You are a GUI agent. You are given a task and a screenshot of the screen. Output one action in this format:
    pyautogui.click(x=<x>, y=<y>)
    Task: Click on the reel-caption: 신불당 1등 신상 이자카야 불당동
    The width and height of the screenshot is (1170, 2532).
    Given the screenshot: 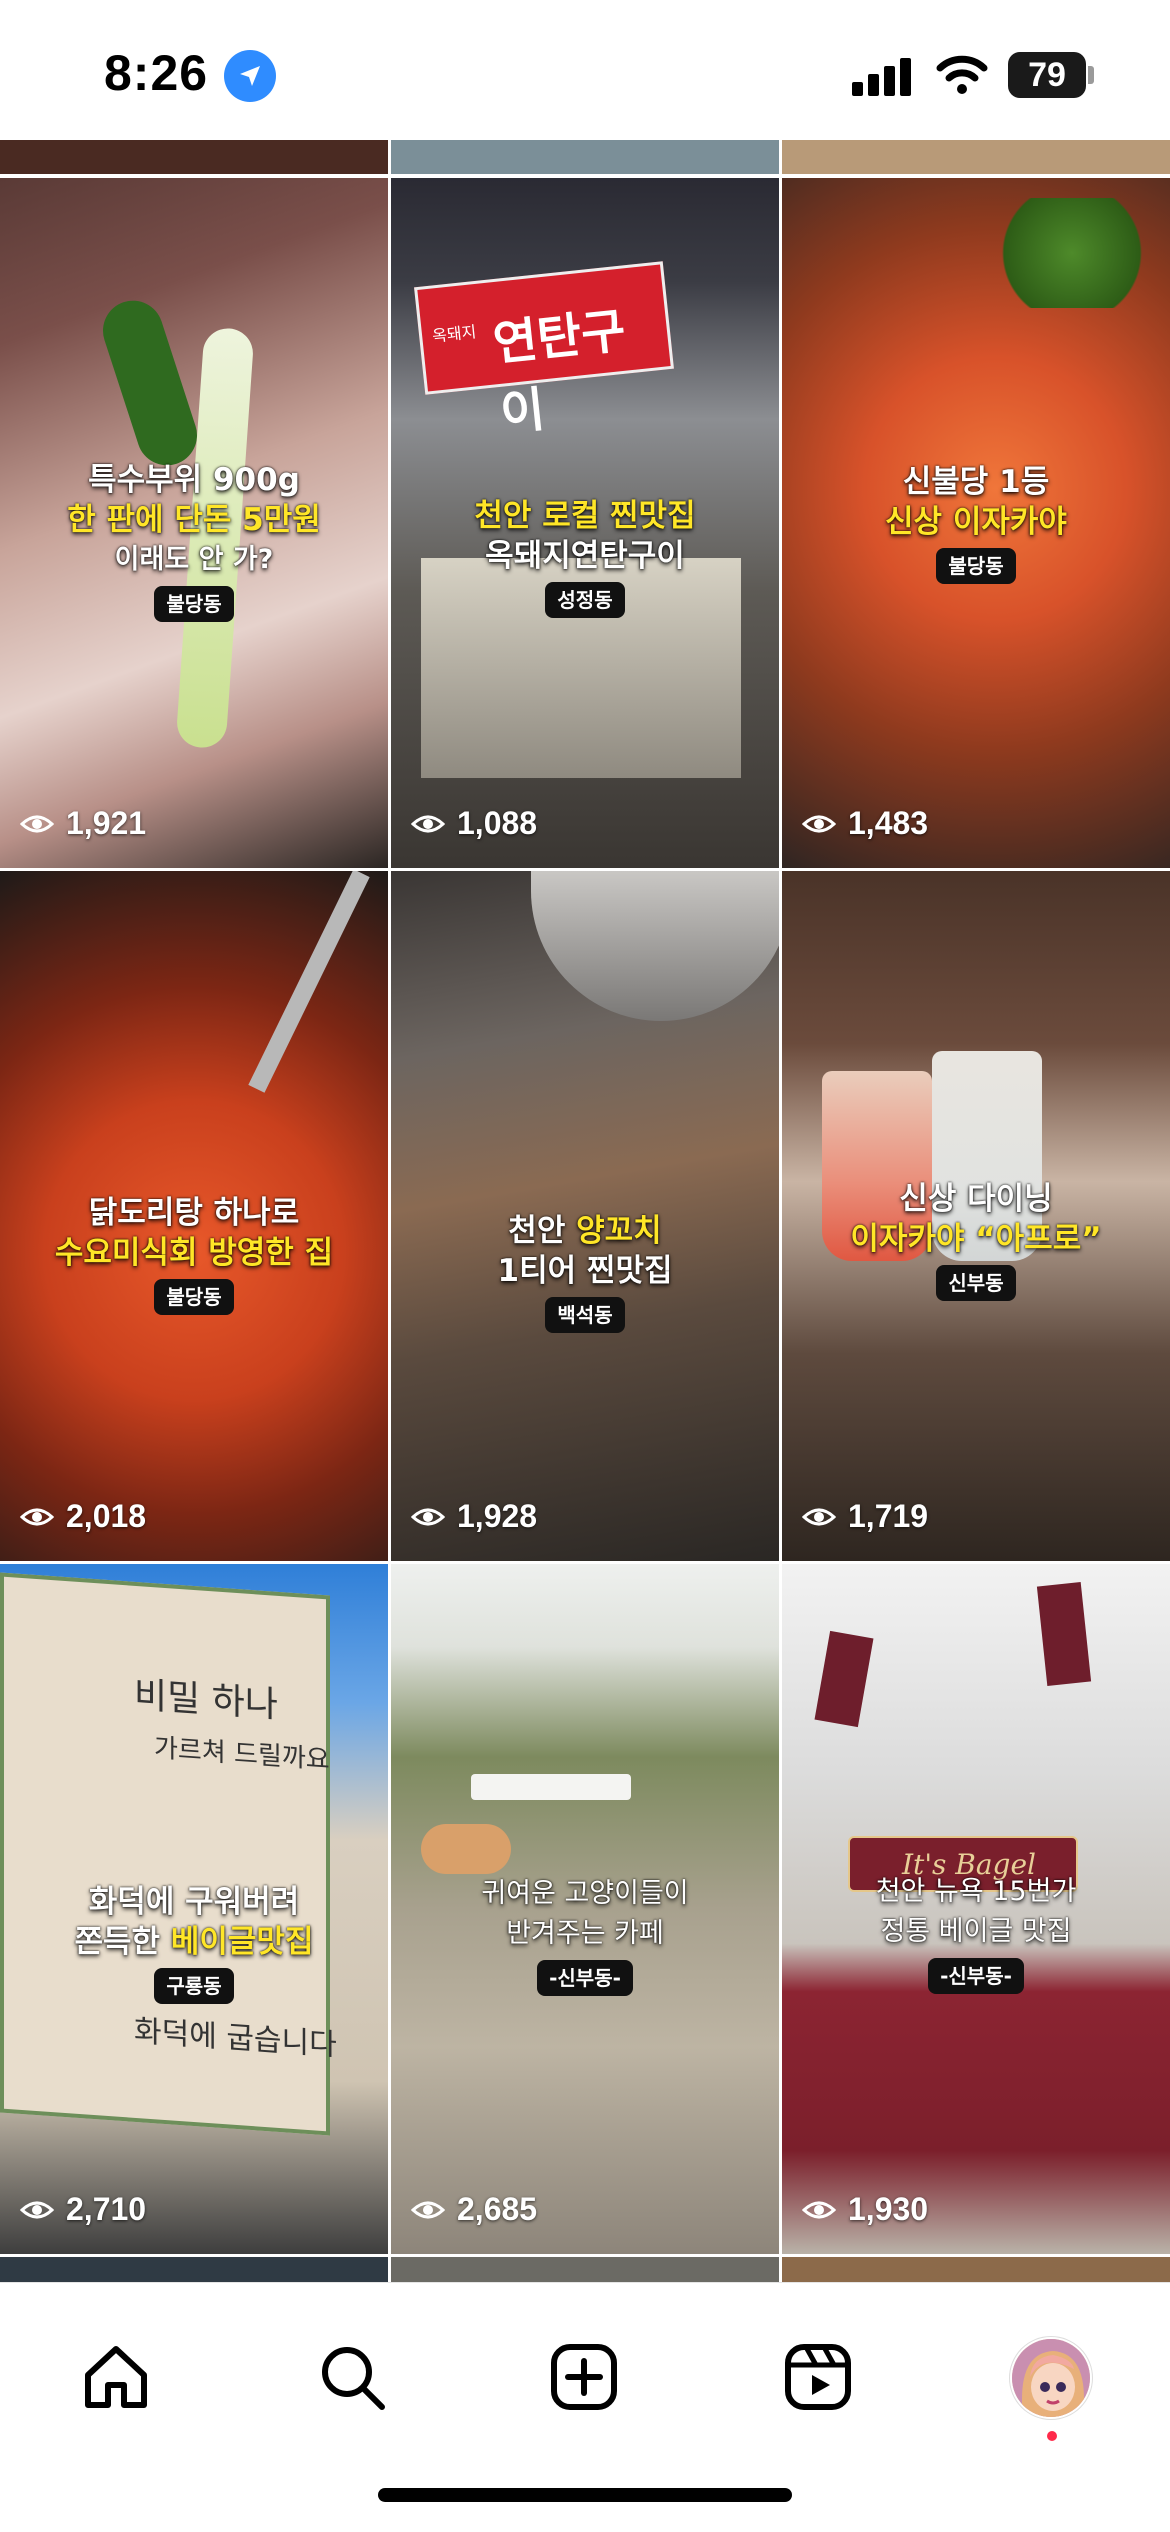 What is the action you would take?
    pyautogui.click(x=976, y=523)
    